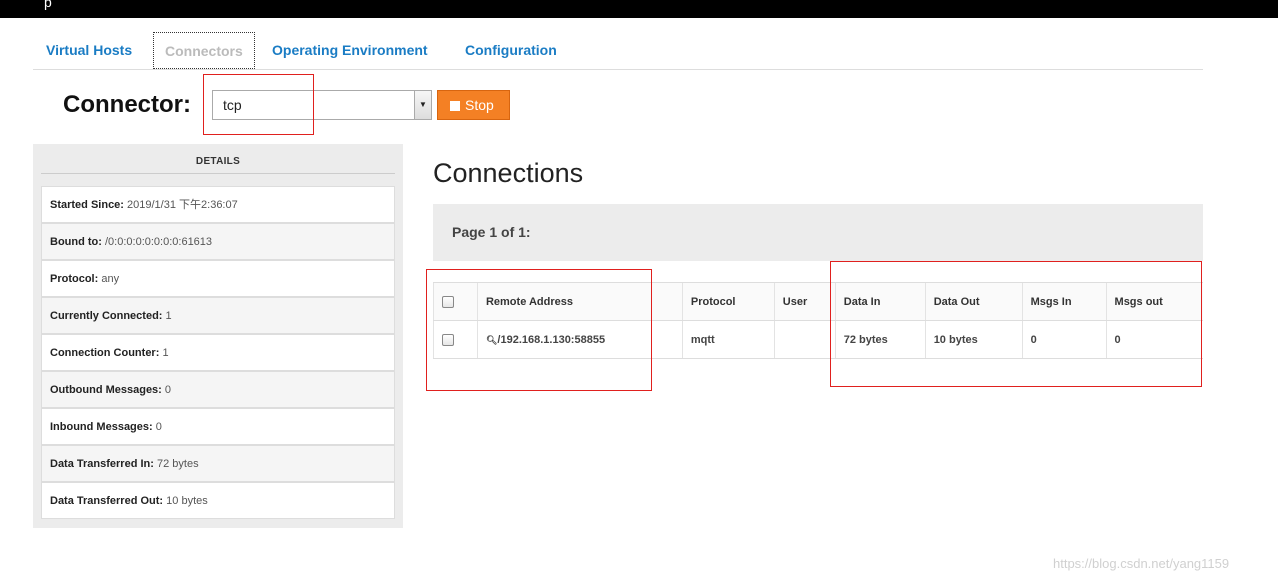 This screenshot has height=582, width=1278. What do you see at coordinates (74, 279) in the screenshot?
I see `detail-label: Protocol:` at bounding box center [74, 279].